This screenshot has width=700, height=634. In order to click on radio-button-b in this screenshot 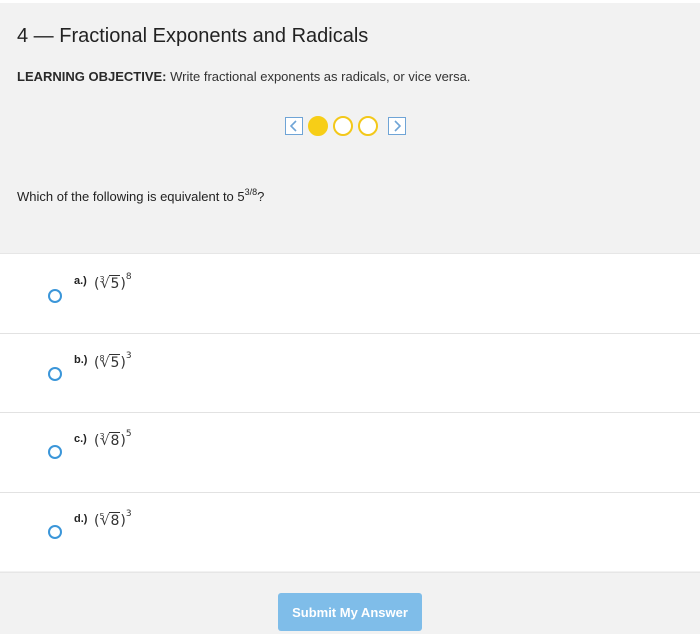, I will do `click(55, 373)`.